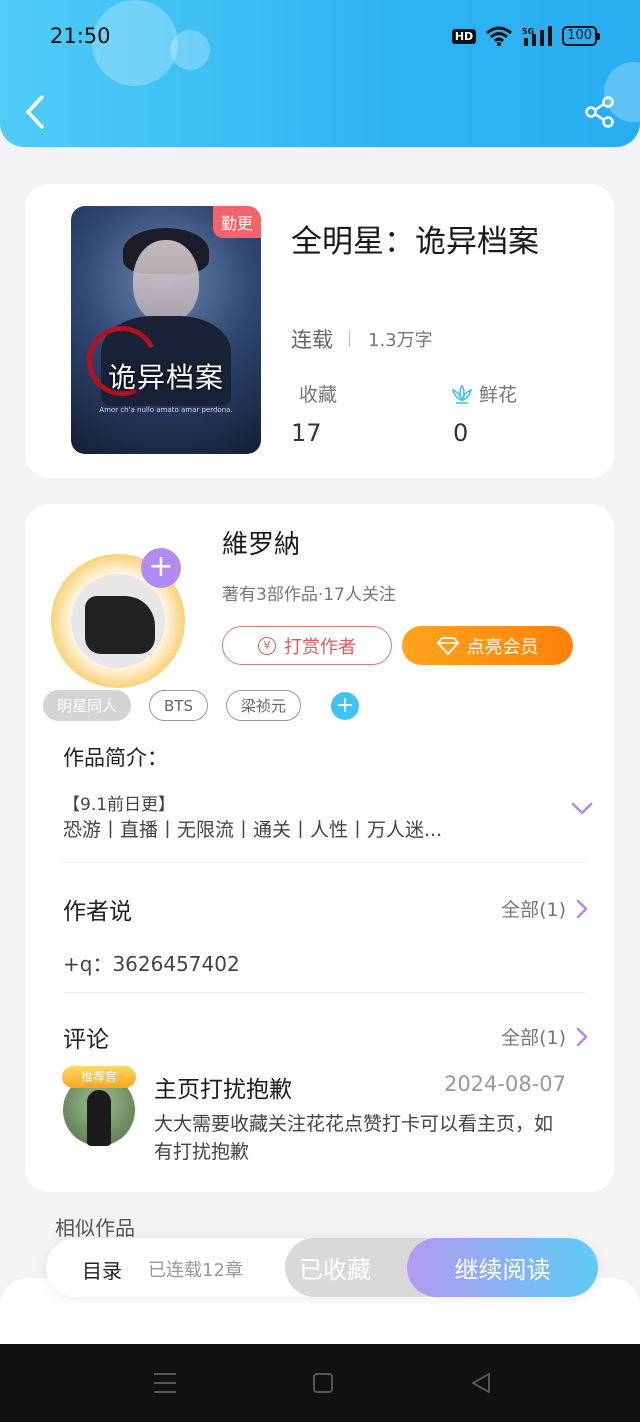 Image resolution: width=640 pixels, height=1422 pixels. I want to click on update-tag: 勤更, so click(236, 222).